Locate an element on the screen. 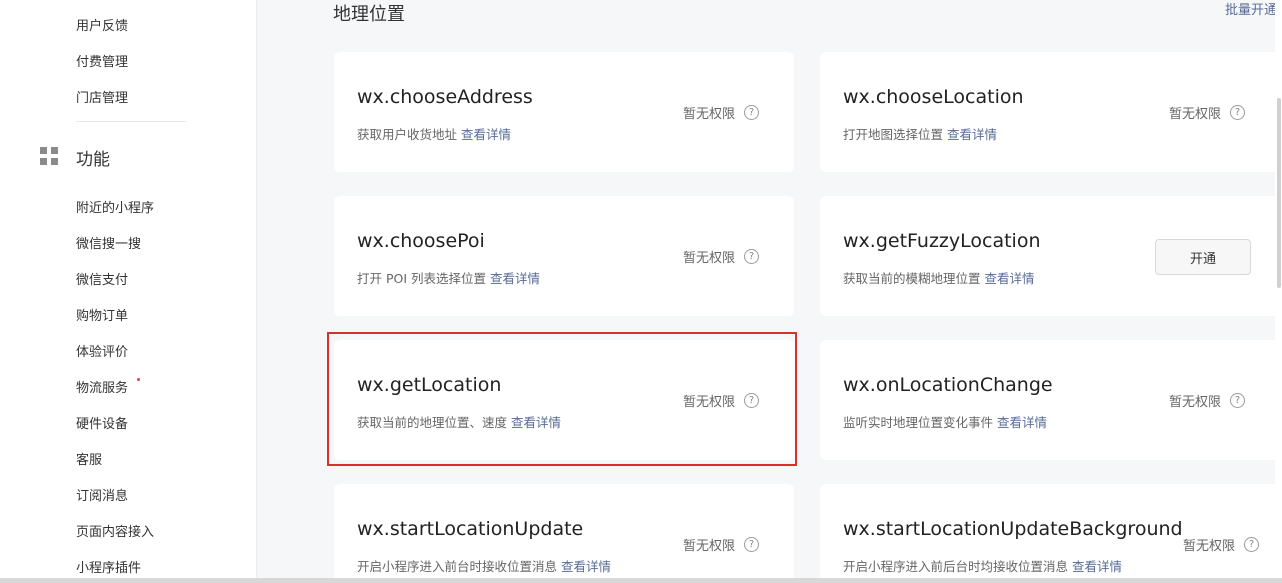 The image size is (1282, 583). sidebar-item-shopping-orders: 购物订单 is located at coordinates (102, 314).